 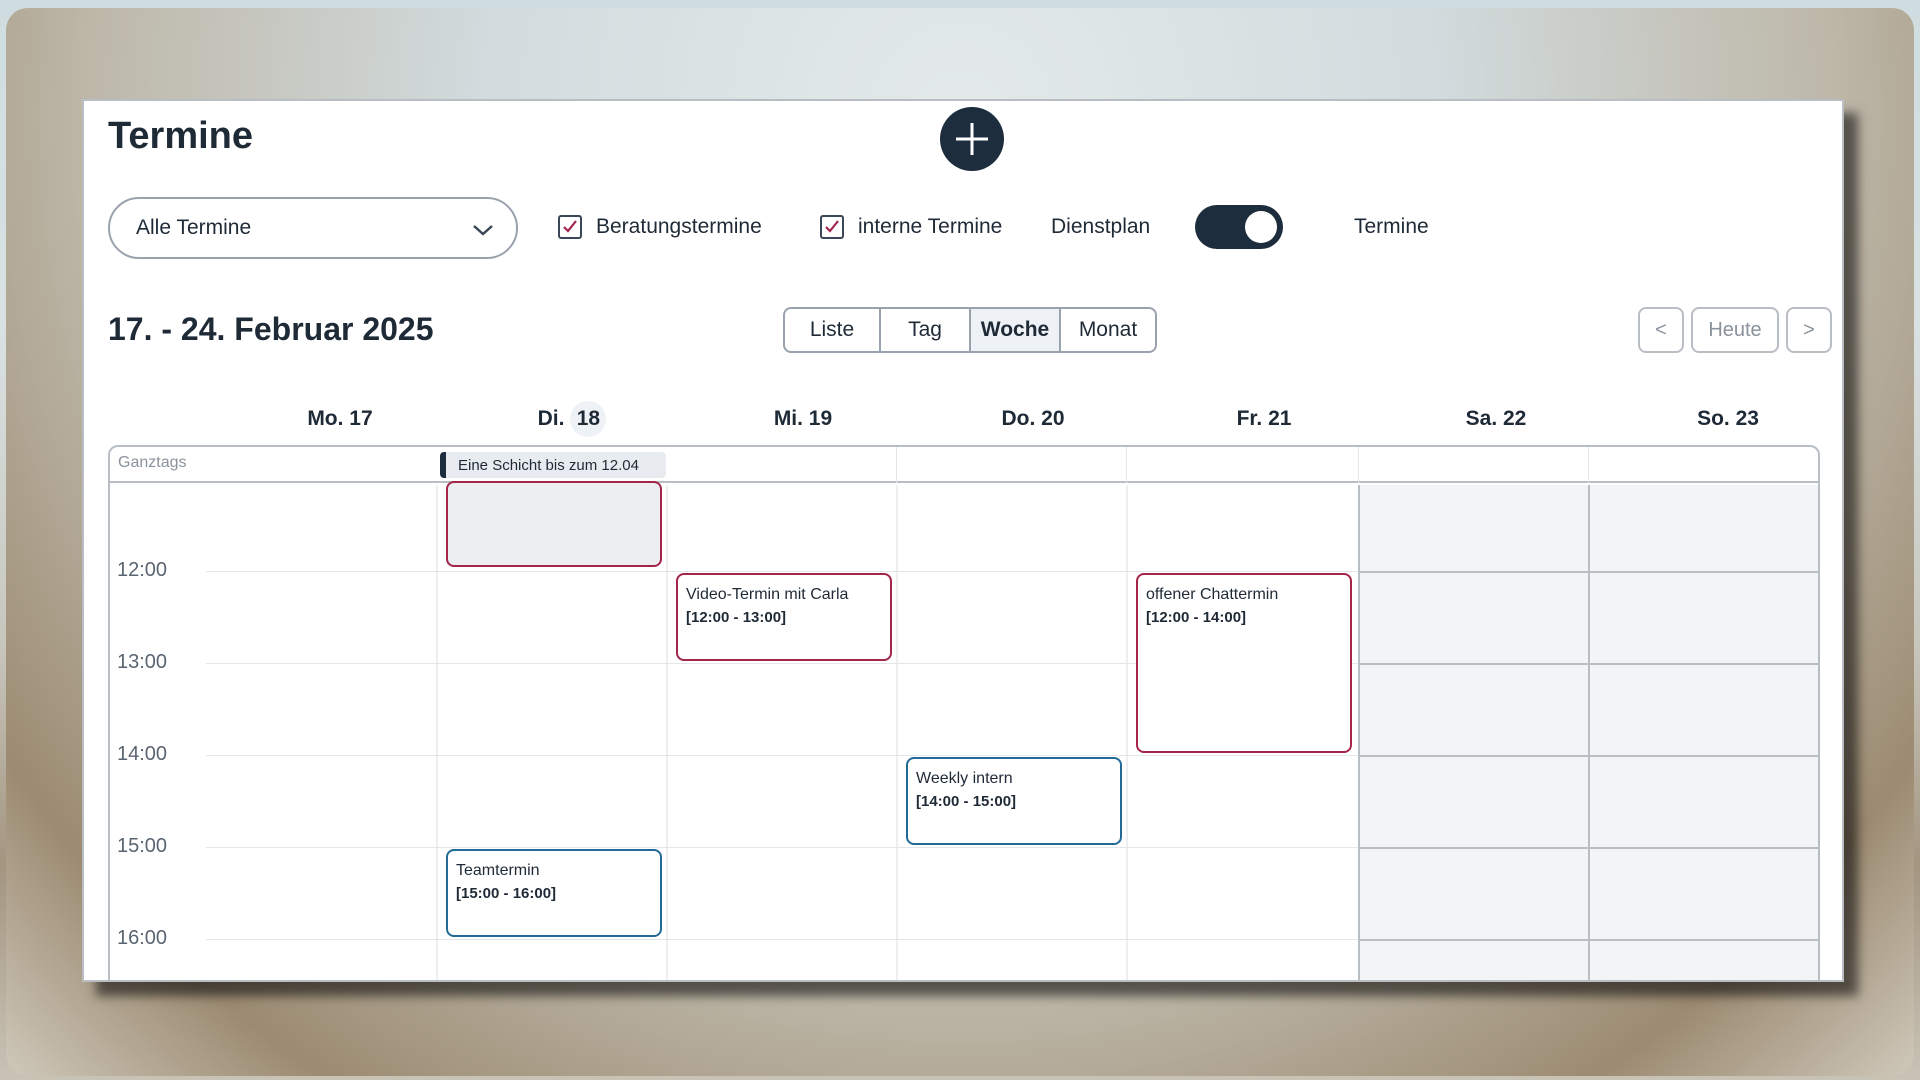 What do you see at coordinates (1703, 732) in the screenshot?
I see `weekend-column-so` at bounding box center [1703, 732].